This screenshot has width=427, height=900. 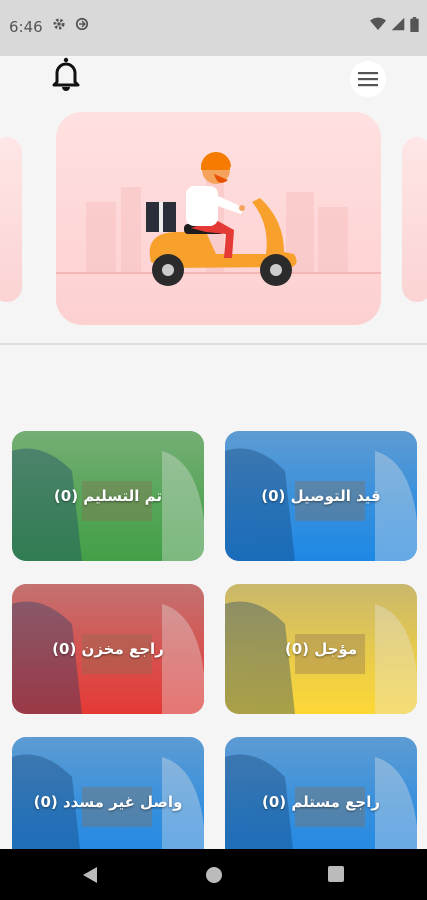 I want to click on tile-label: راجع مستلم (0), so click(x=321, y=802).